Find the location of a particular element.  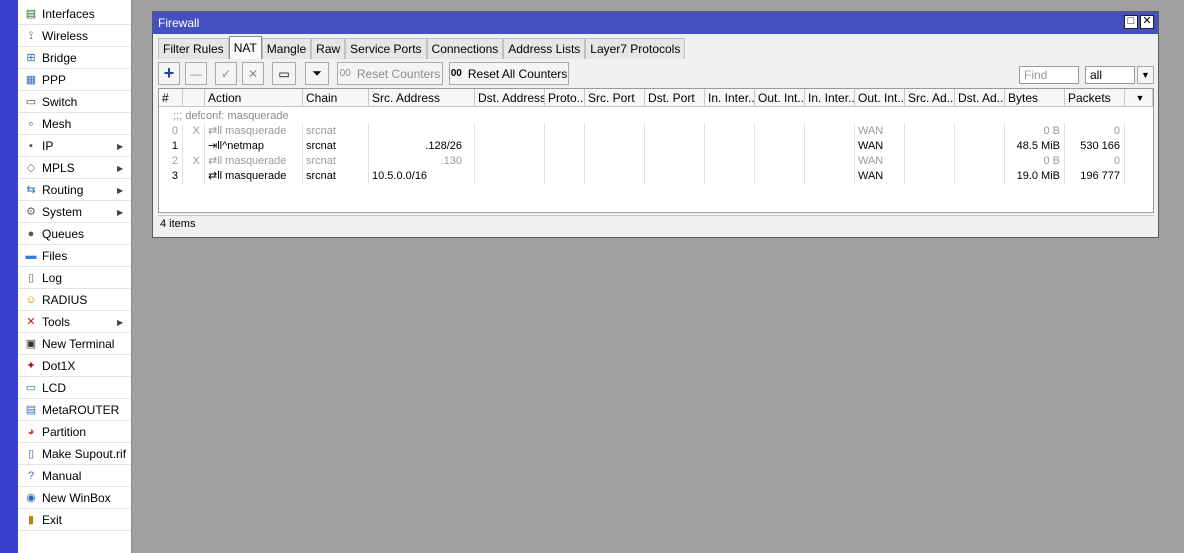

sidebar-item-label: System is located at coordinates (62, 212).